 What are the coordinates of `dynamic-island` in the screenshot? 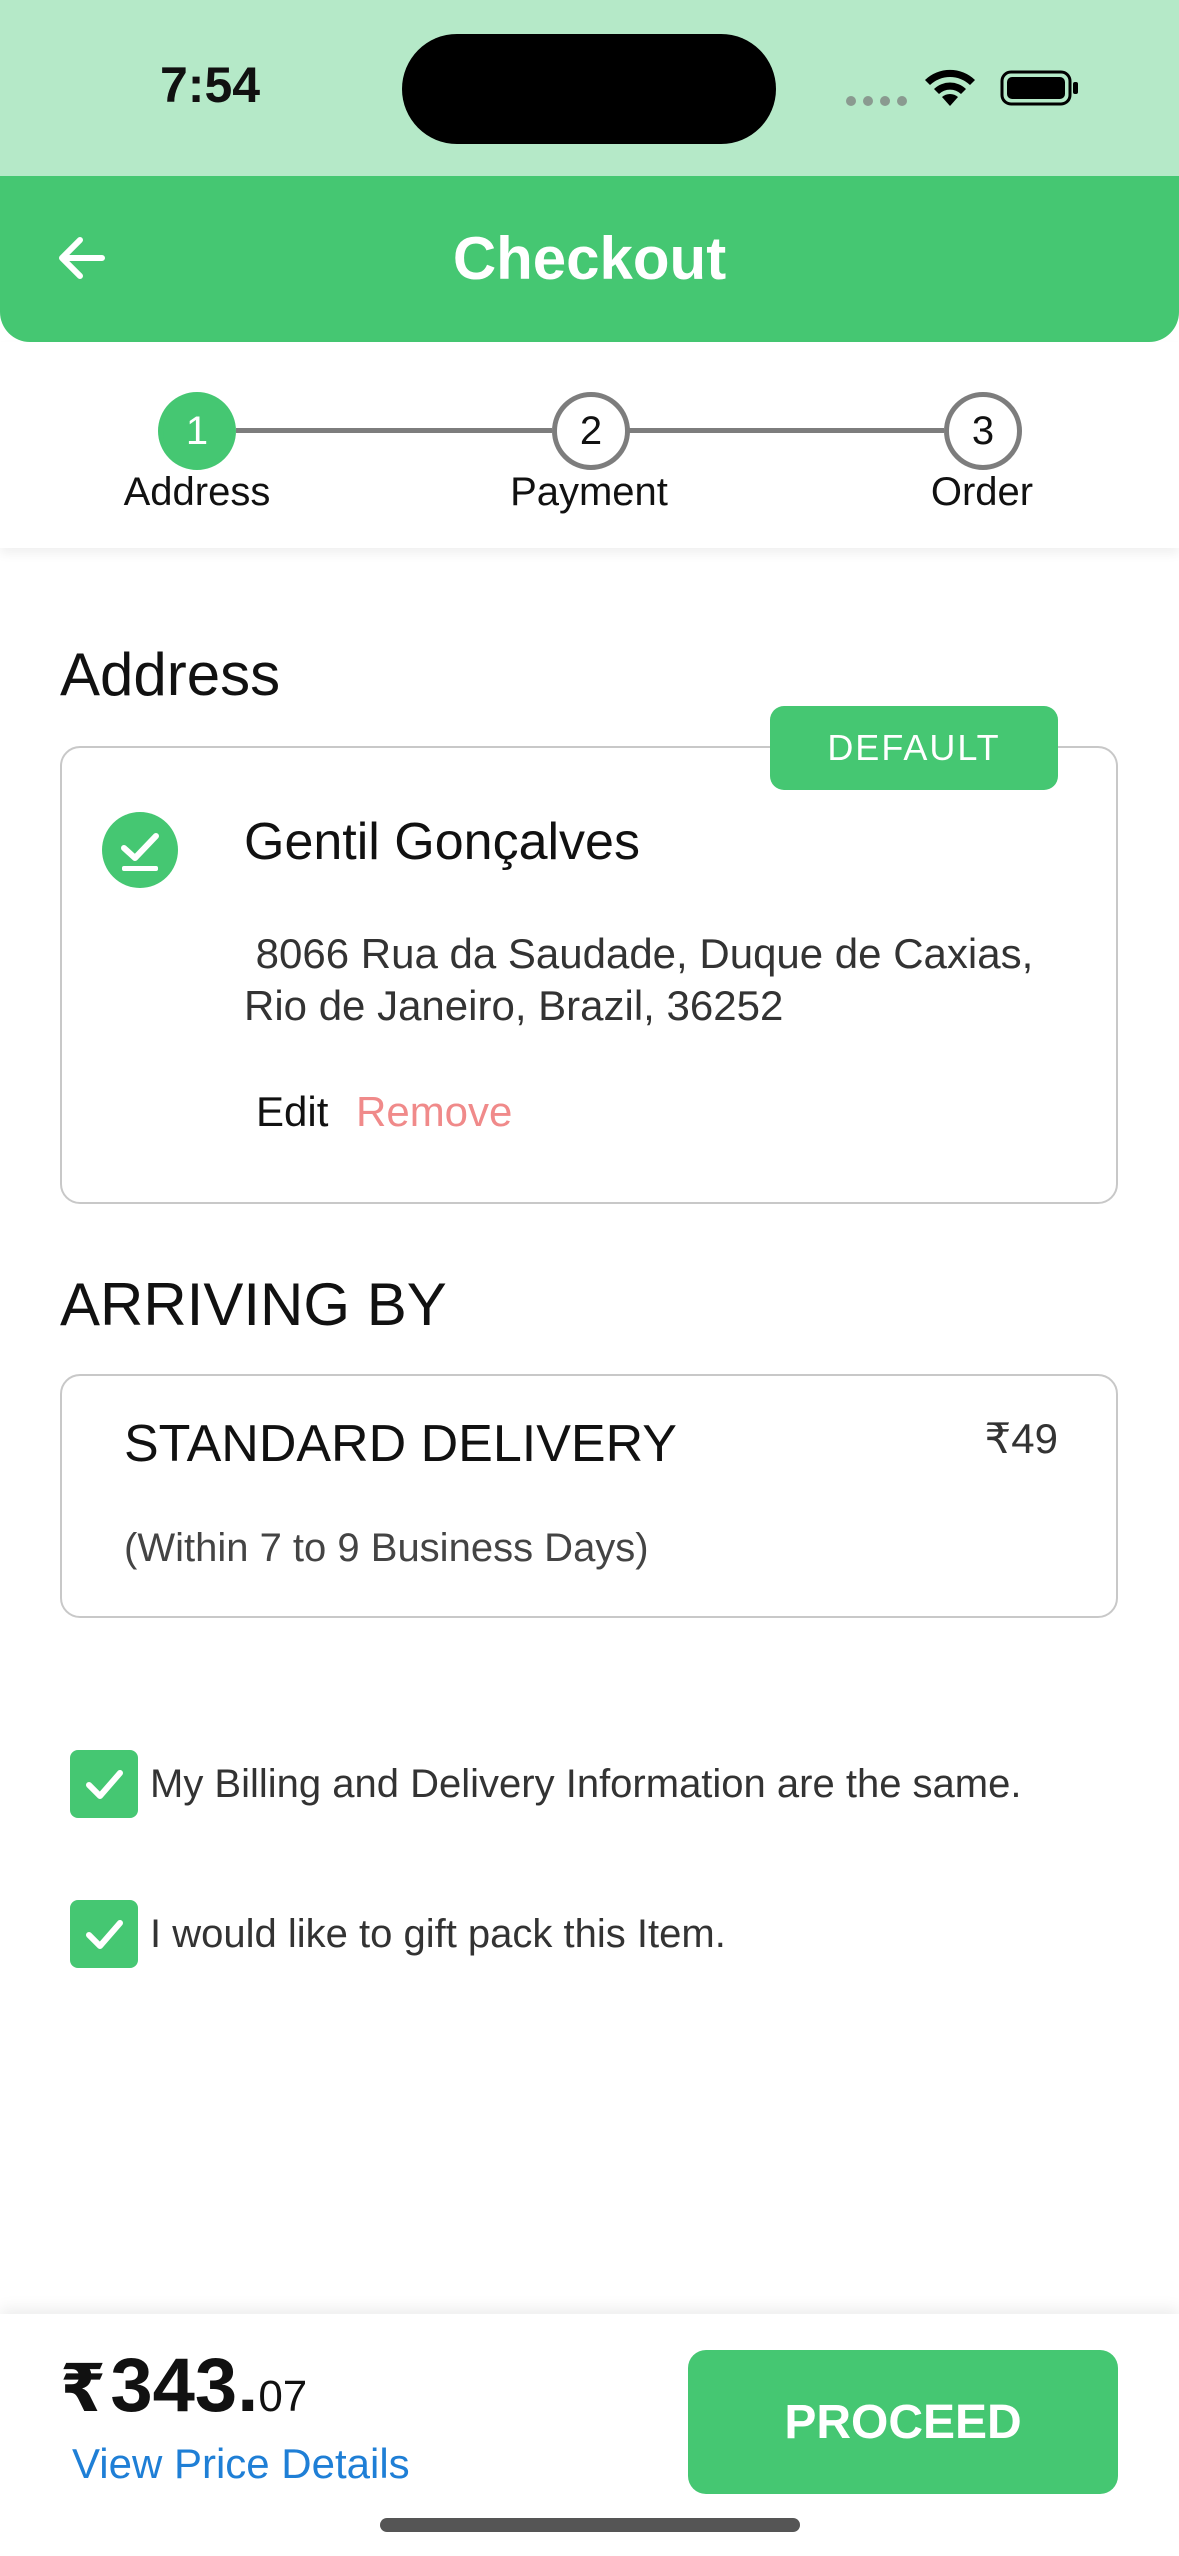 It's located at (589, 89).